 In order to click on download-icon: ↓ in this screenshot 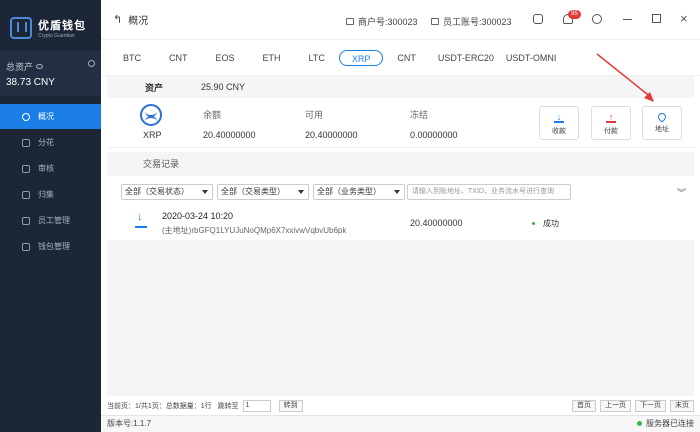, I will do `click(559, 118)`.